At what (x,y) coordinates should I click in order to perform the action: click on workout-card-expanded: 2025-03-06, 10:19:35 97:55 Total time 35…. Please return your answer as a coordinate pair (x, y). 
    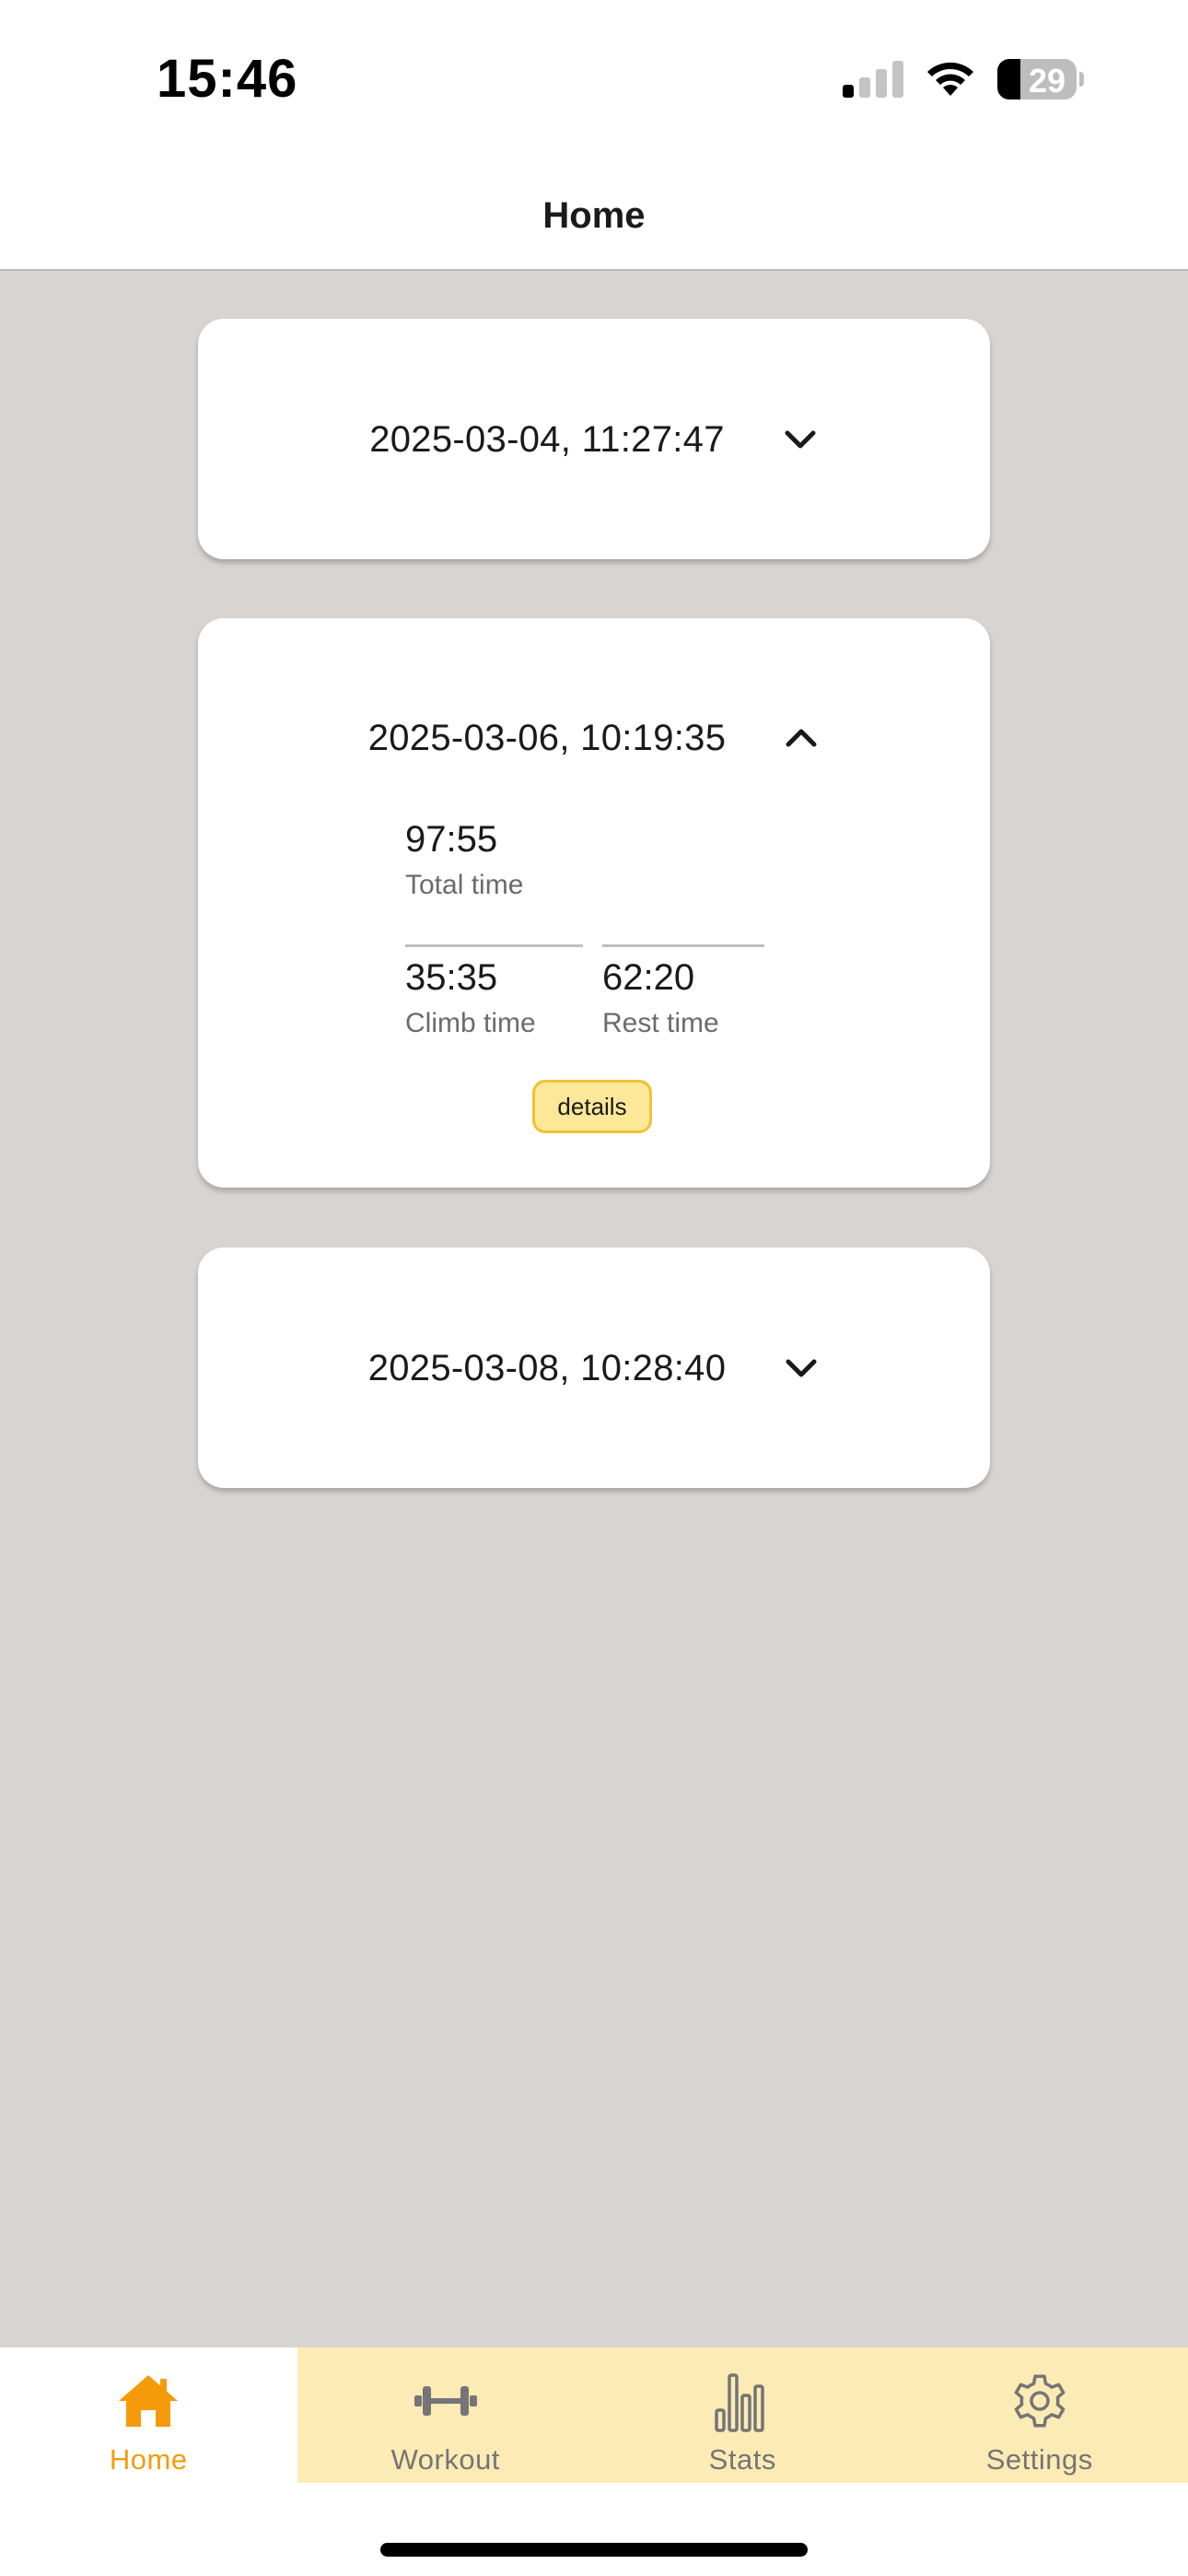
    Looking at the image, I should click on (594, 903).